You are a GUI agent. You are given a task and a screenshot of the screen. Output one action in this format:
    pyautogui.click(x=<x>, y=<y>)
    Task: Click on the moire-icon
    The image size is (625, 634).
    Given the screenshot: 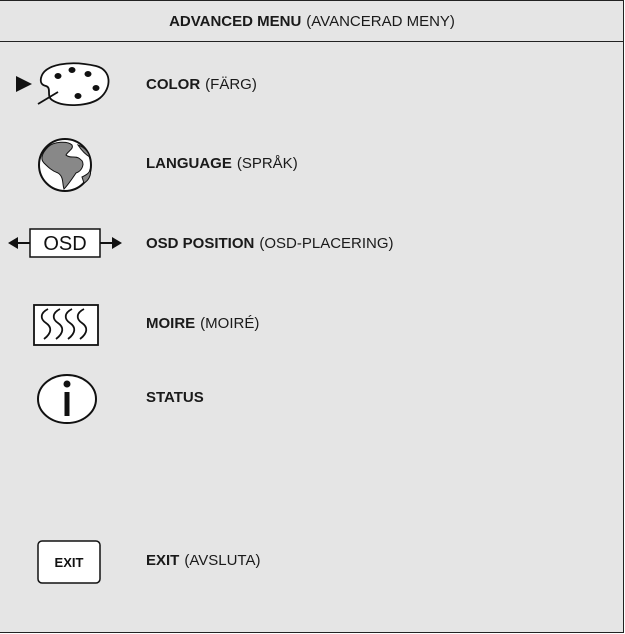 What is the action you would take?
    pyautogui.click(x=68, y=323)
    